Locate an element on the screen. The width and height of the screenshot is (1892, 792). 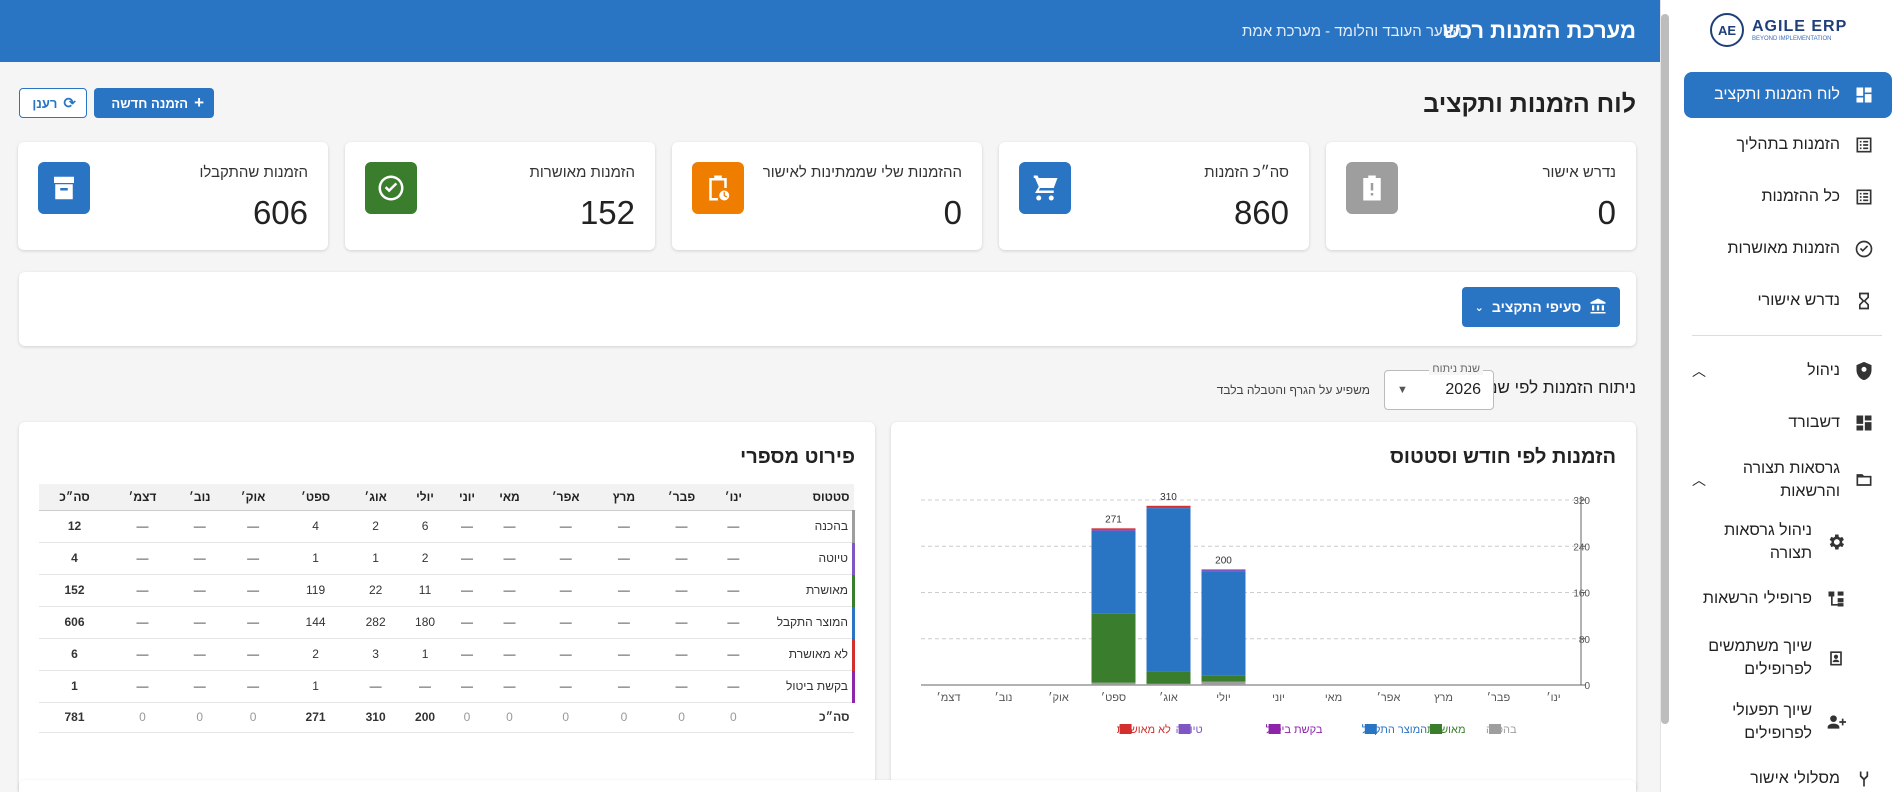
sidebar-item-7: גרסאות תצורה והרשאות ︿ is located at coordinates (1786, 480).